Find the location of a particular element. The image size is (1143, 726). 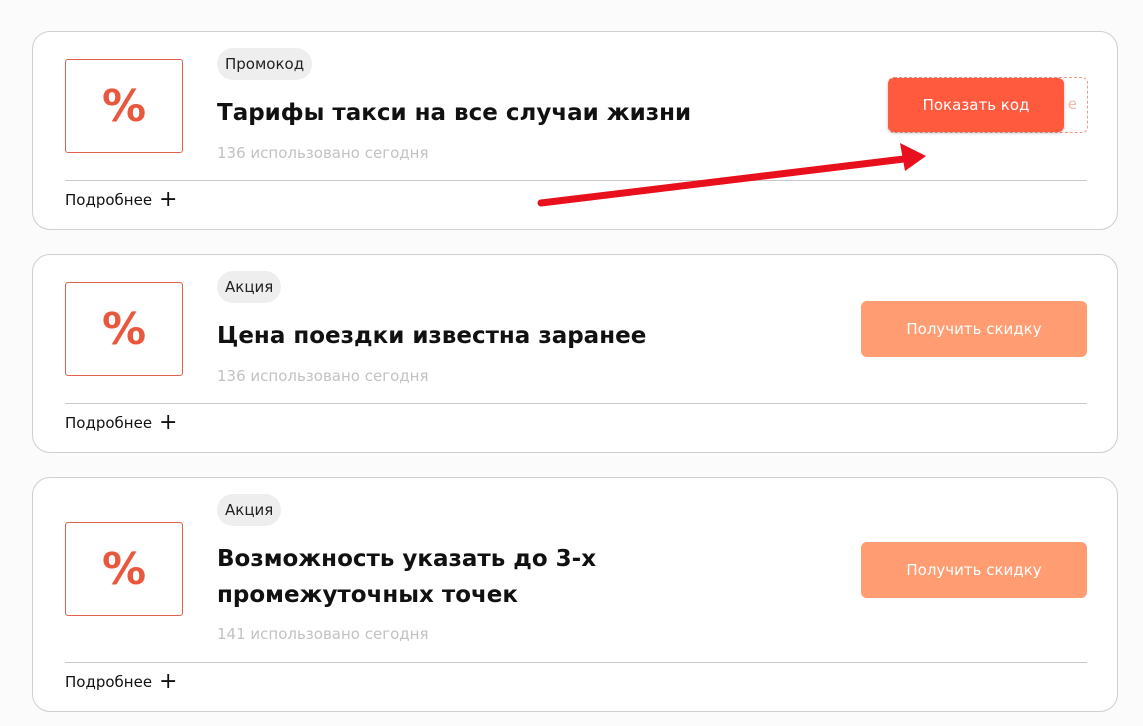

offer-type-badge: Промокод is located at coordinates (265, 64).